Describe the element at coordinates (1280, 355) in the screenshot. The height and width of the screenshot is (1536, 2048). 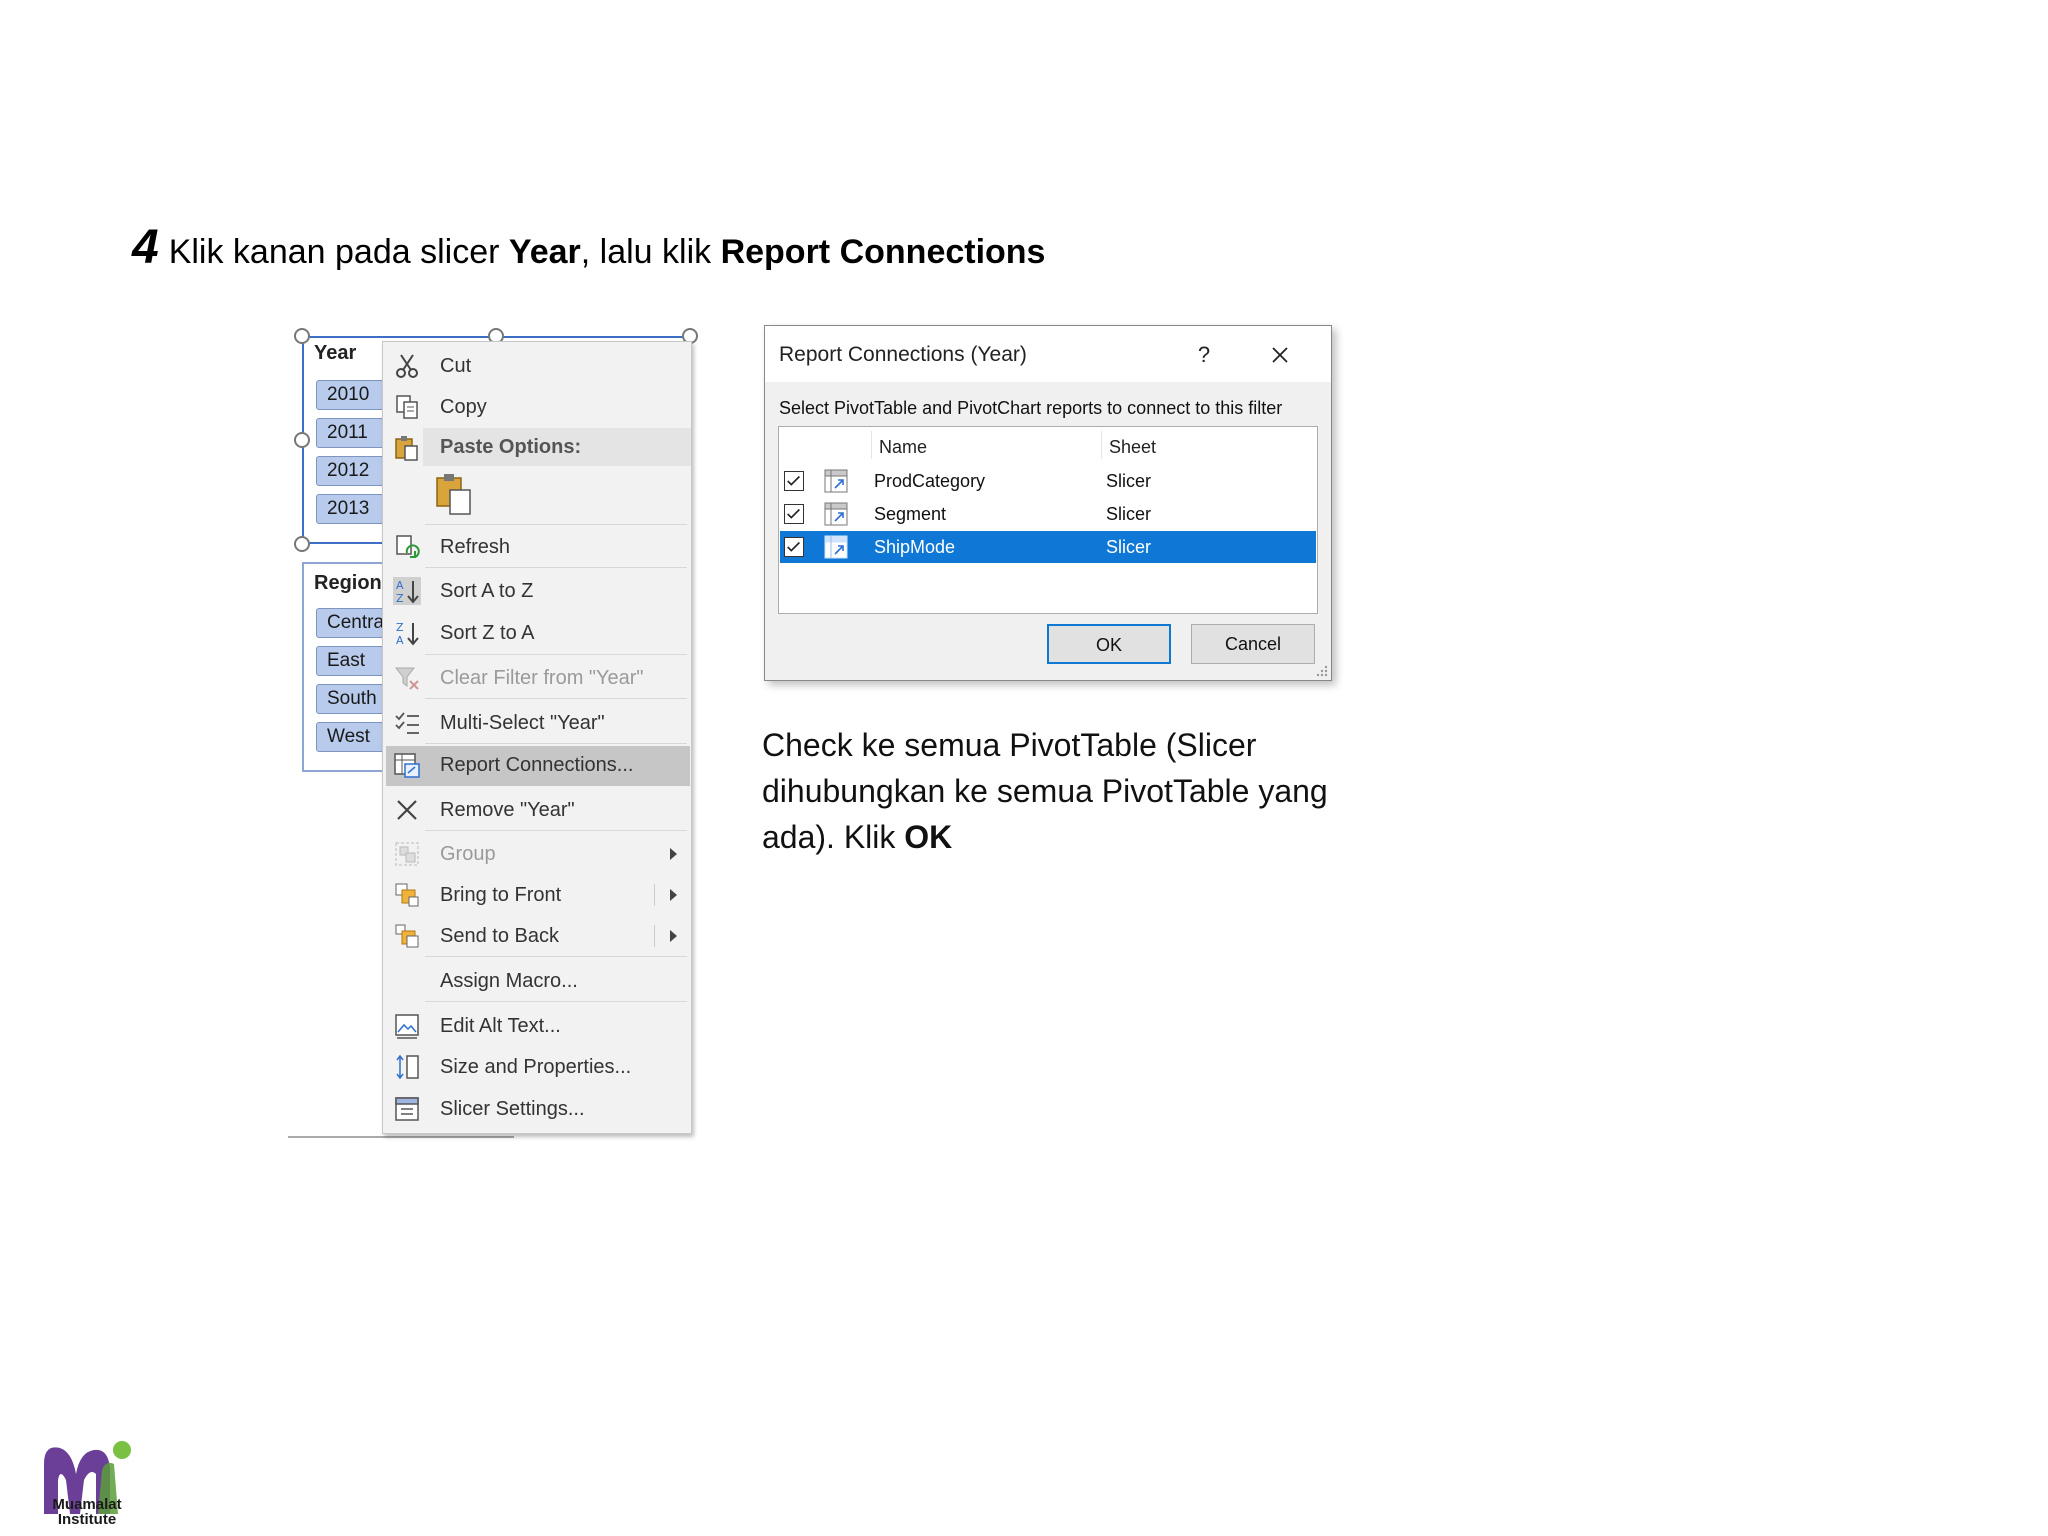
I see `close-icon` at that location.